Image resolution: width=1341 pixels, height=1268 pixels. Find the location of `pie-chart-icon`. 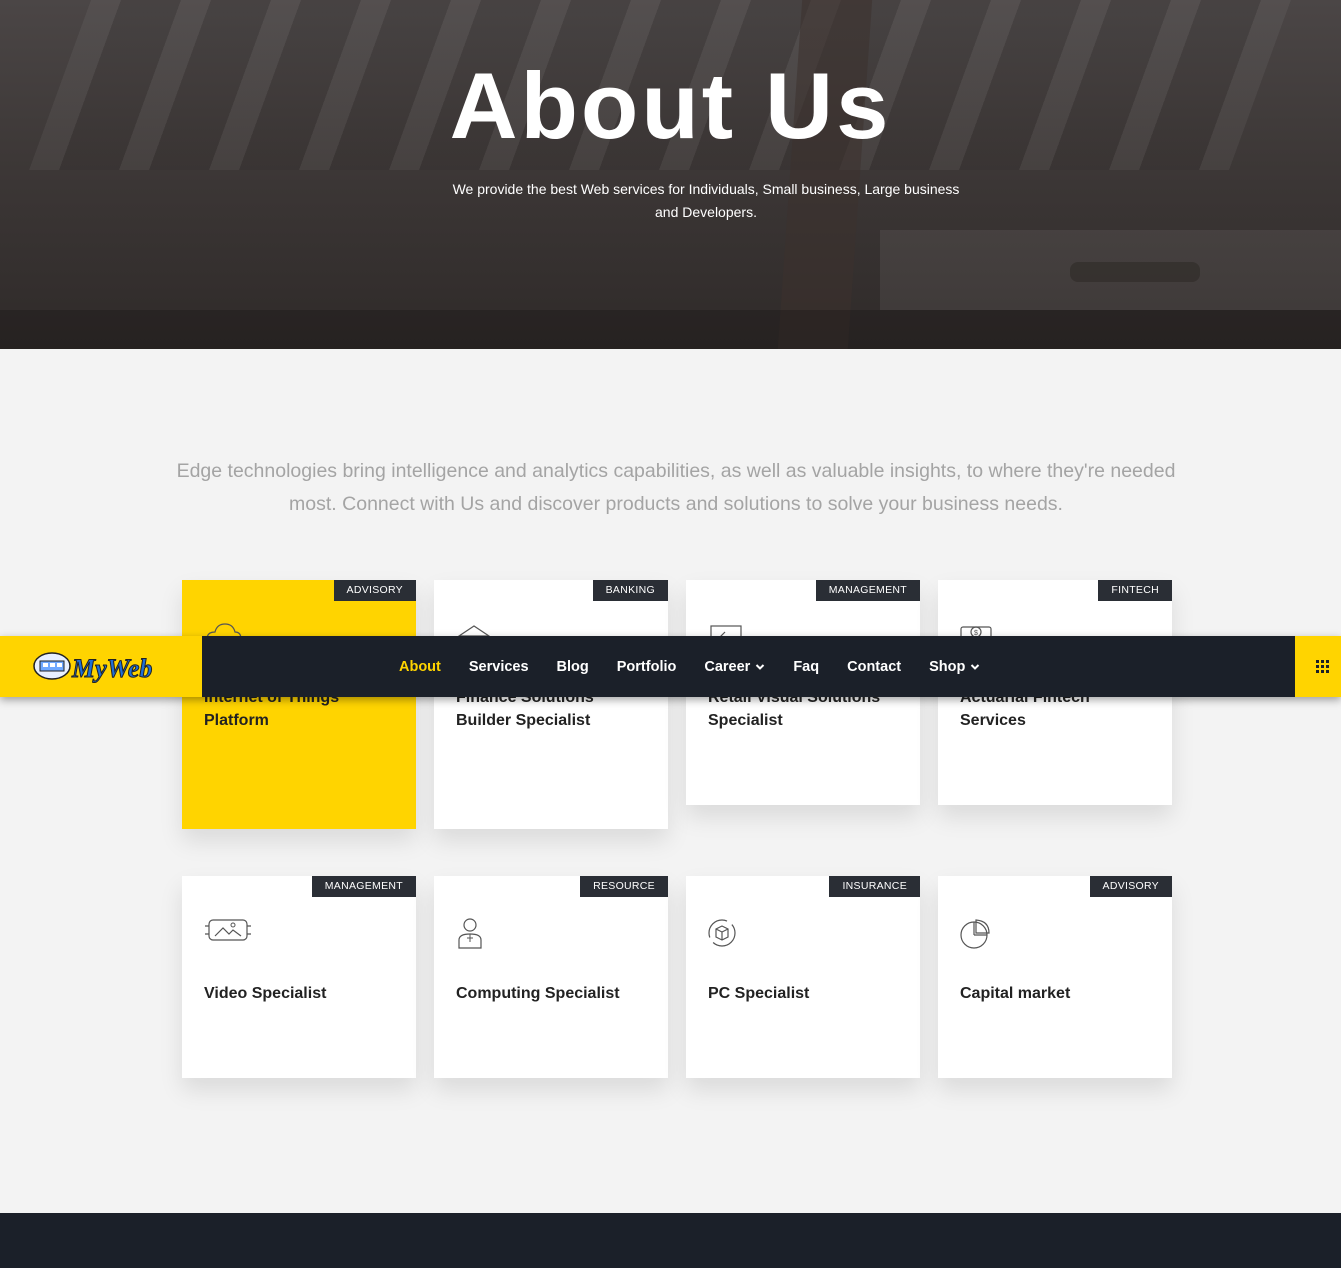

pie-chart-icon is located at coordinates (975, 934).